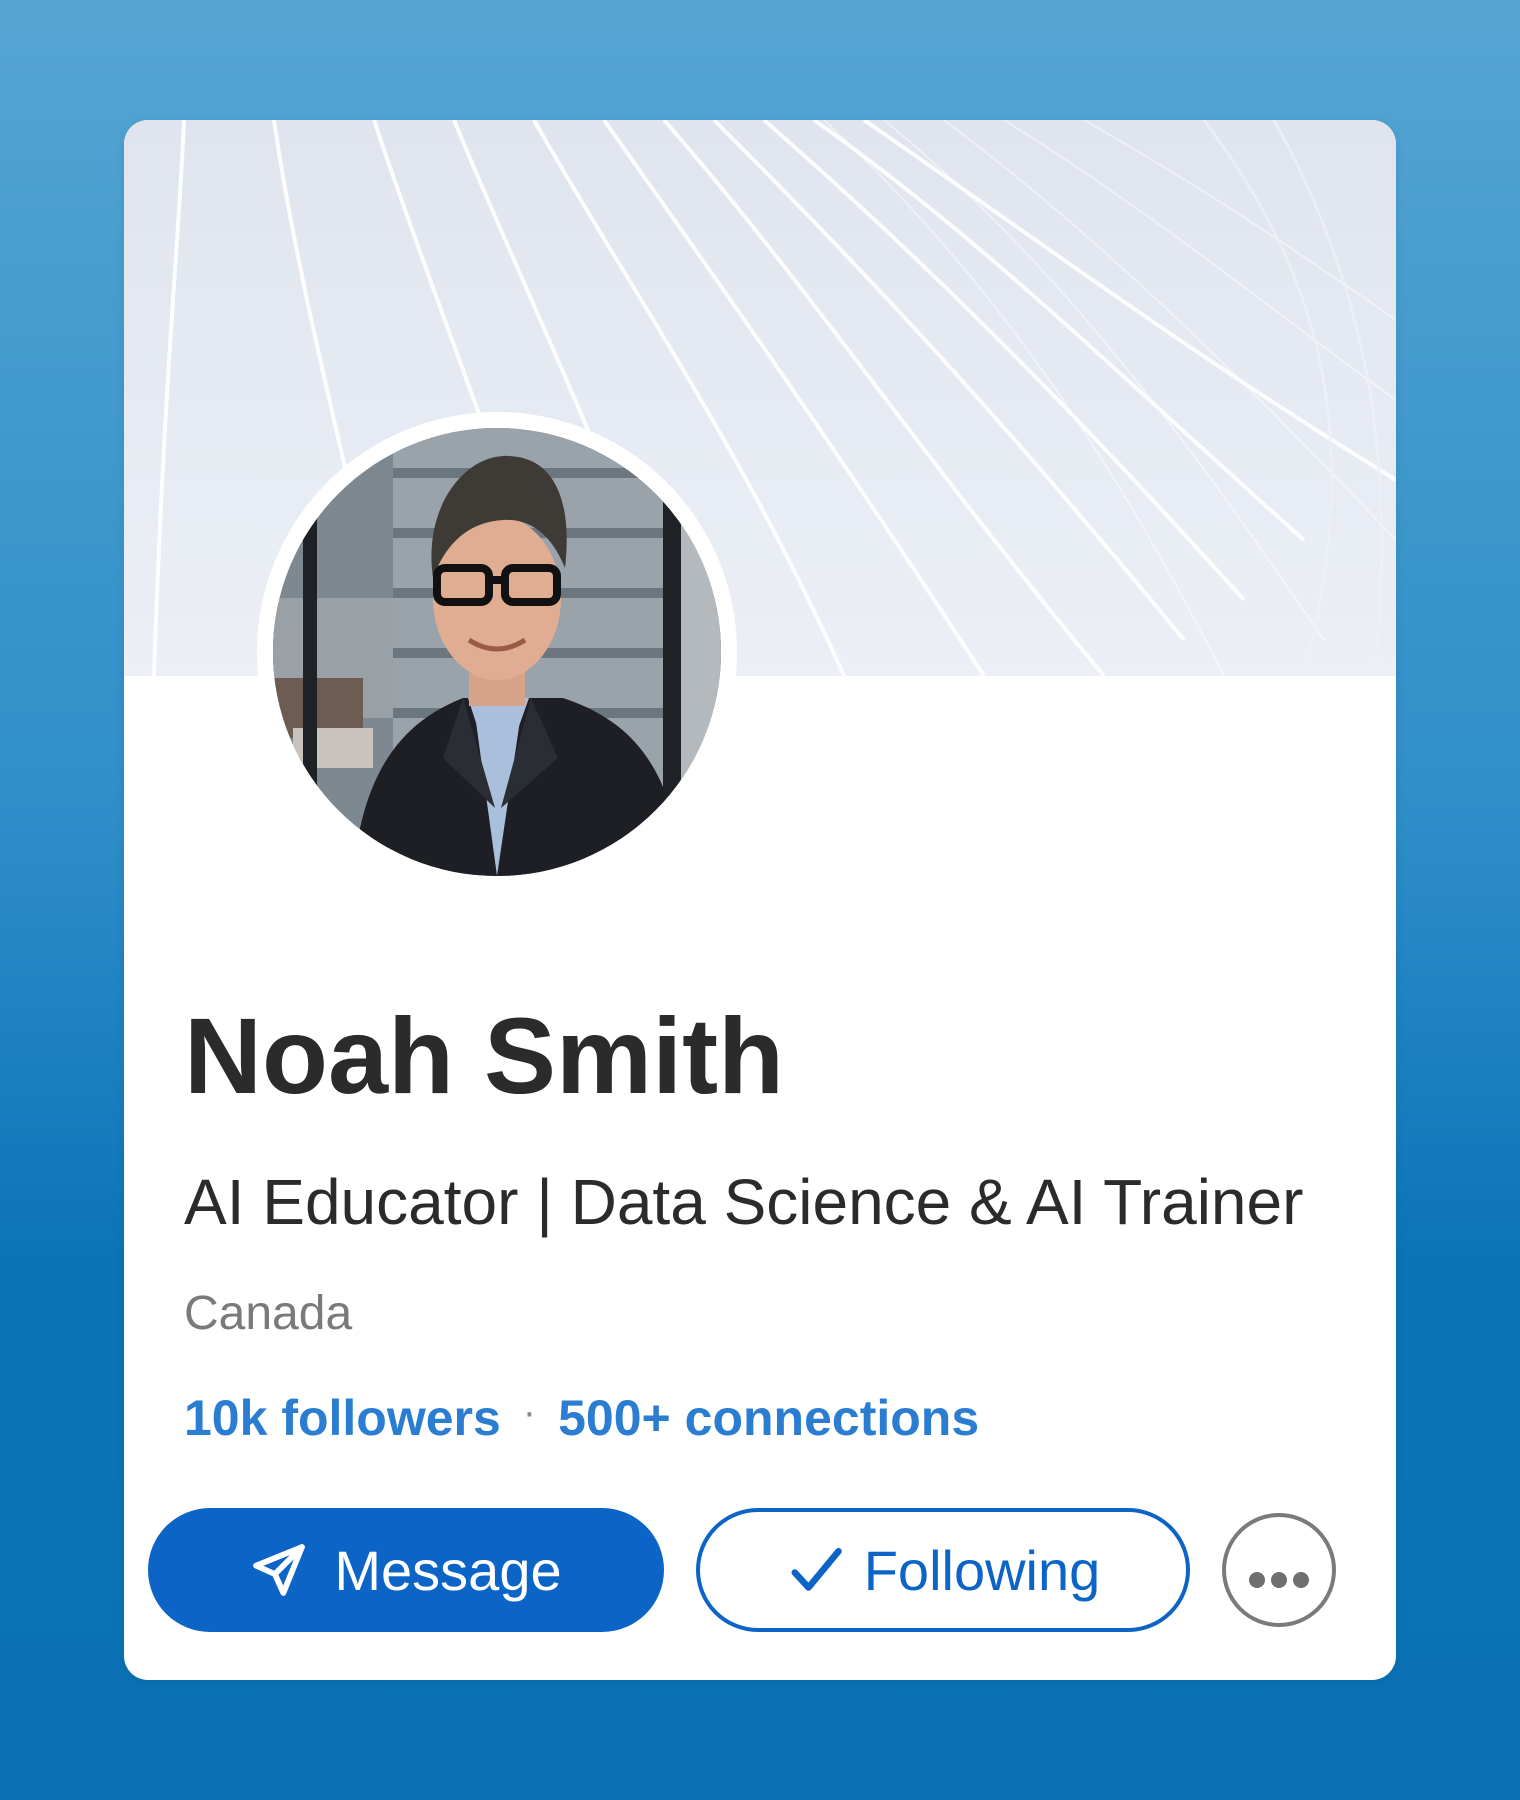 The width and height of the screenshot is (1520, 1800). I want to click on more-options-button, so click(1279, 1570).